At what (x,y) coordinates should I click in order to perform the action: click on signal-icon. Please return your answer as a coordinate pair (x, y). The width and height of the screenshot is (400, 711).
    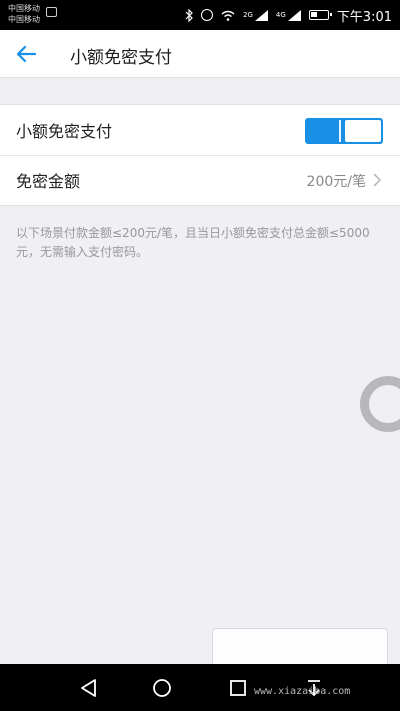
    Looking at the image, I should click on (261, 15).